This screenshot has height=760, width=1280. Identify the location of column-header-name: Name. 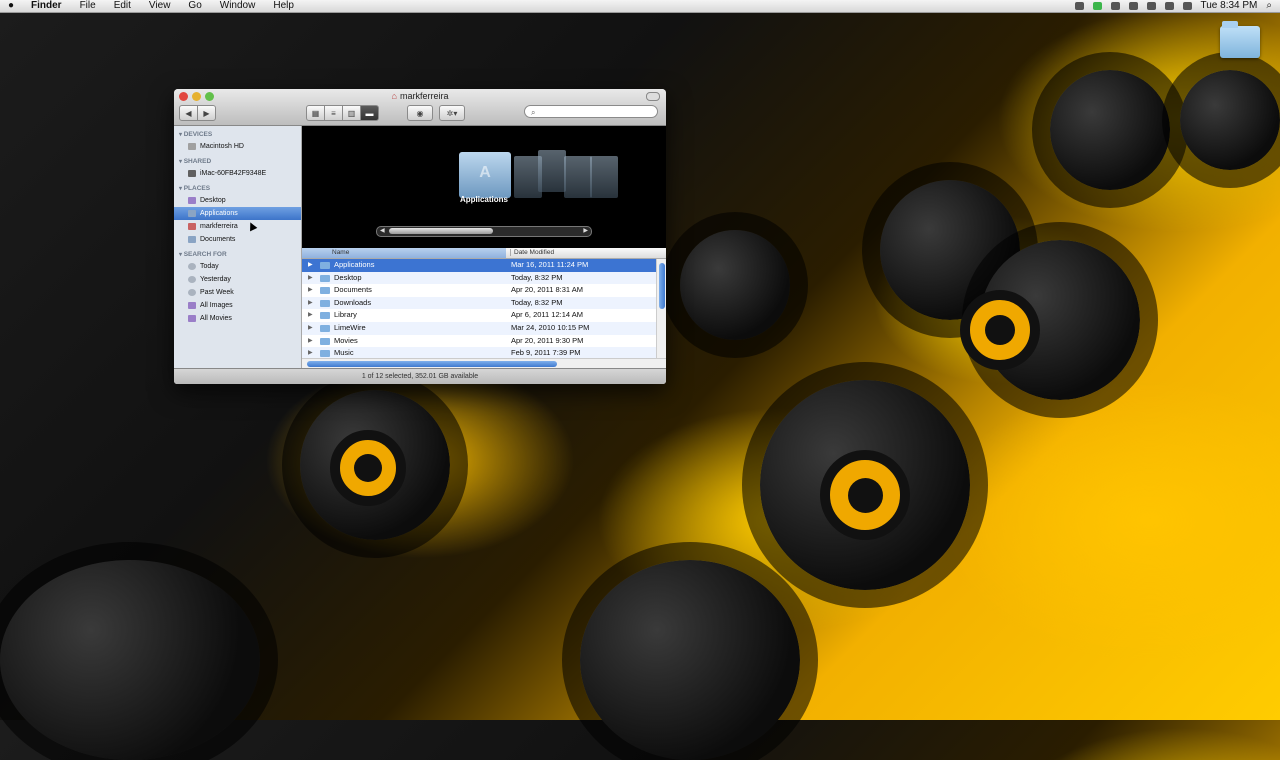
(340, 252).